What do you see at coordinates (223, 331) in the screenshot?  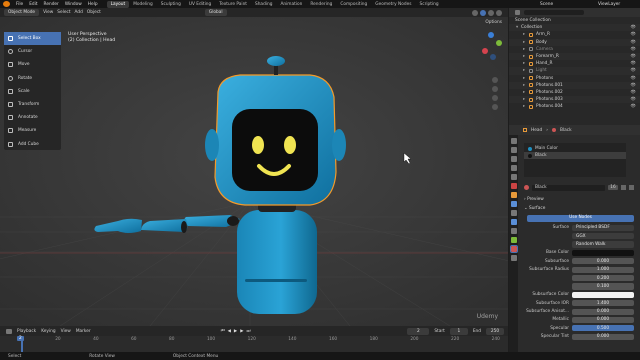 I see `jump-start-icon: ⏮` at bounding box center [223, 331].